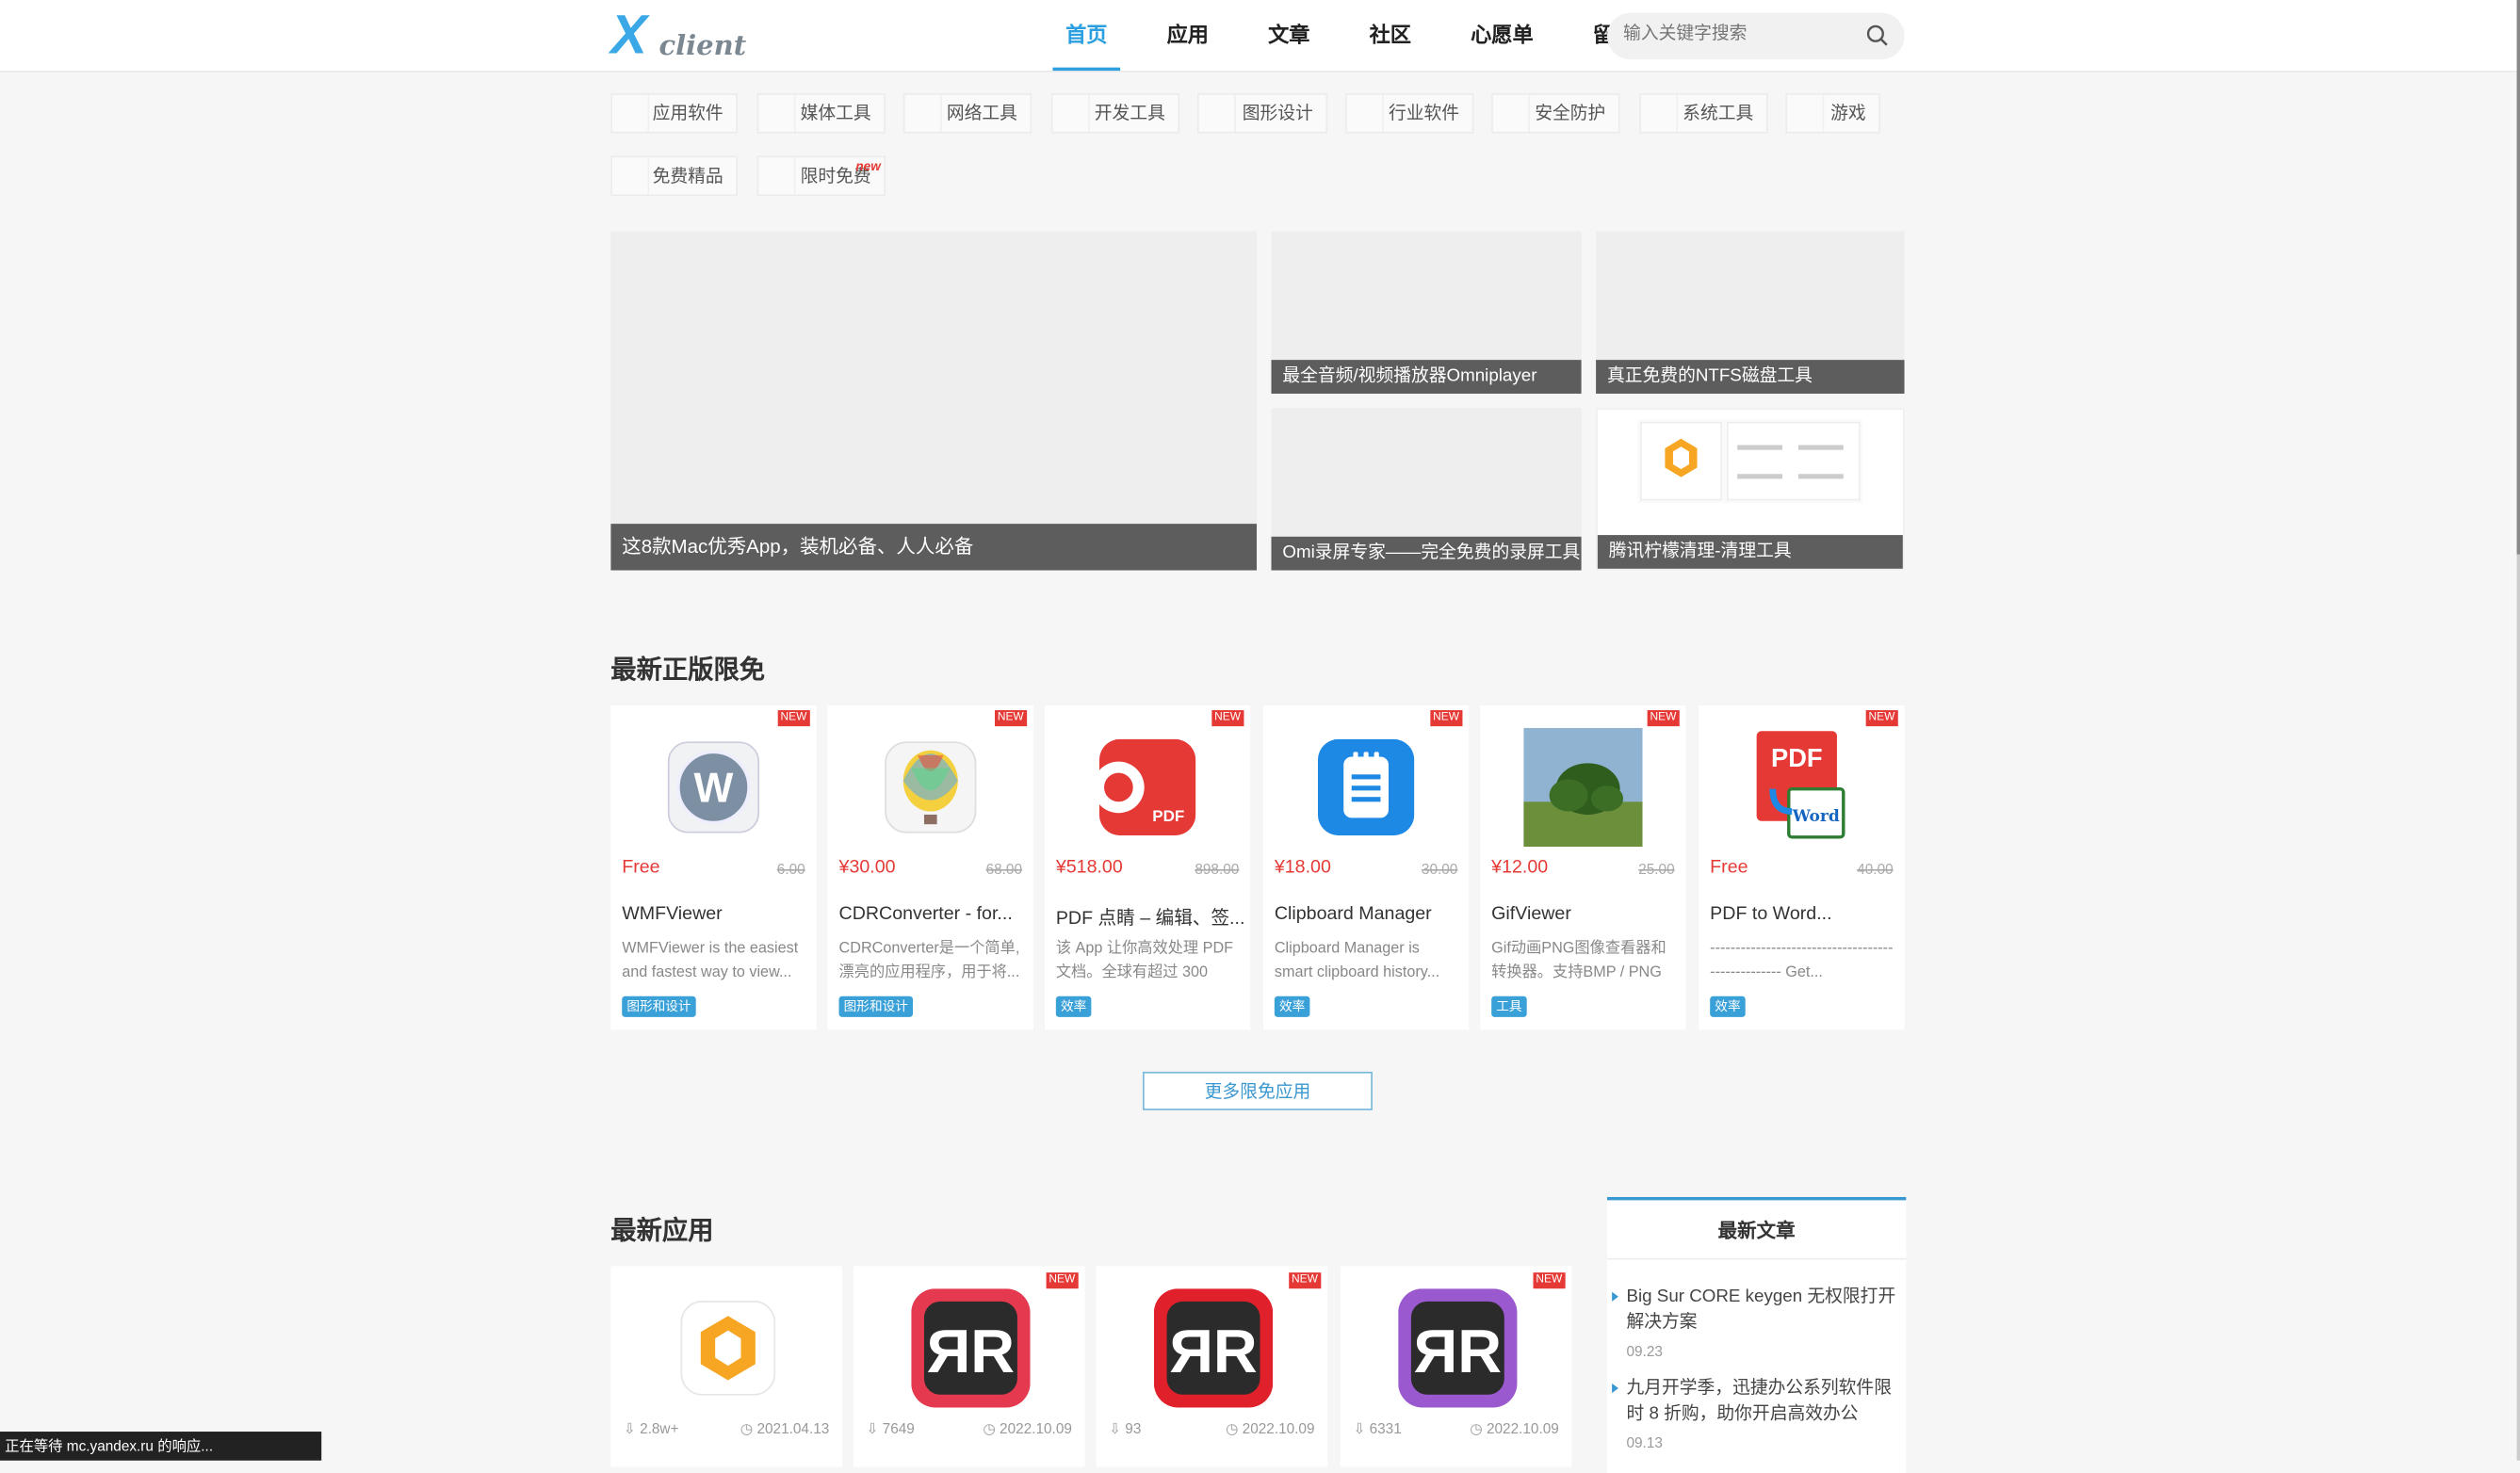  What do you see at coordinates (1004, 869) in the screenshot?
I see `original-price: 68.00` at bounding box center [1004, 869].